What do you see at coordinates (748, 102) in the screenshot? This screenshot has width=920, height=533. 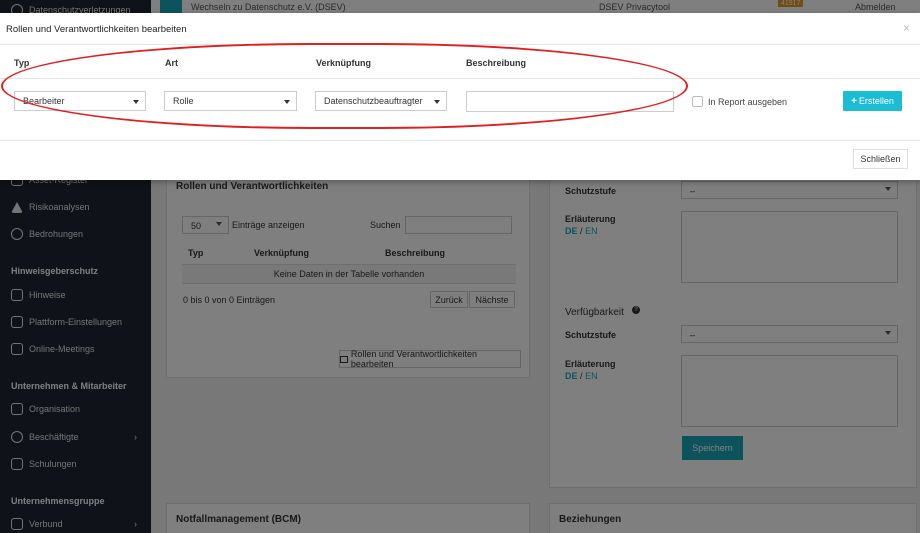 I see `report-checkbox-label: In Report ausgeben` at bounding box center [748, 102].